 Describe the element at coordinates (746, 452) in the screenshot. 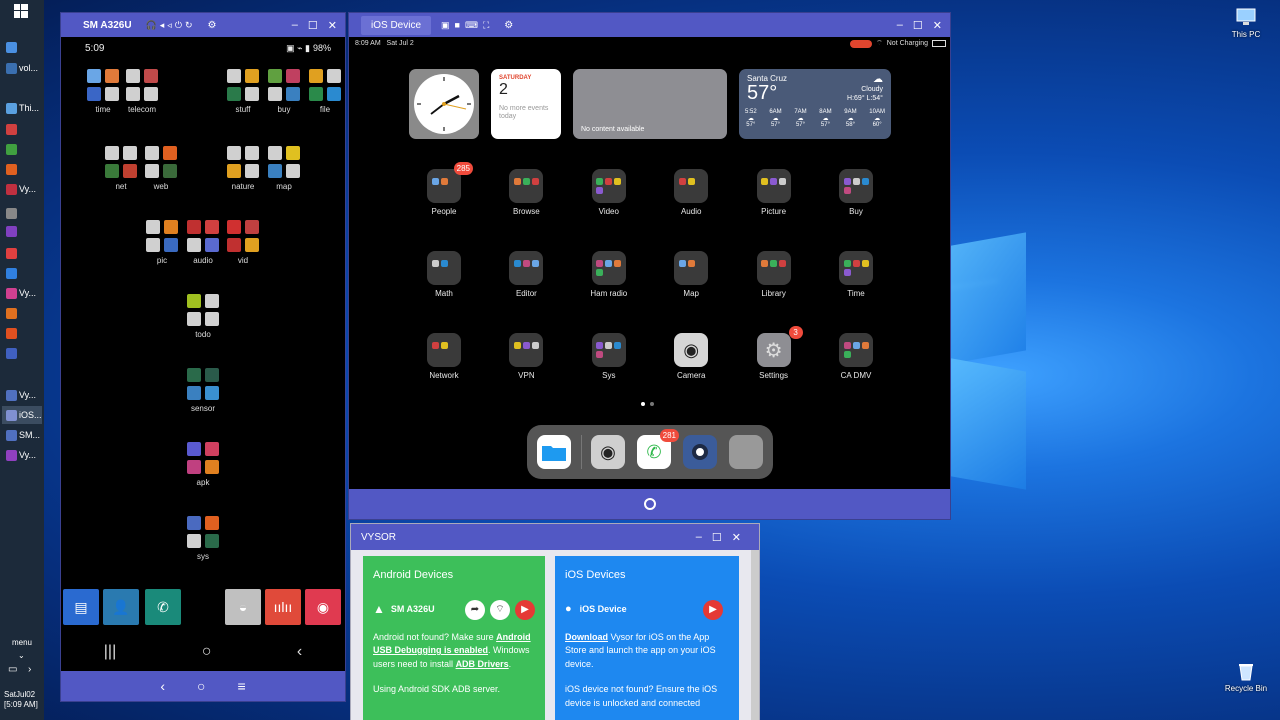

I see `app-library` at that location.